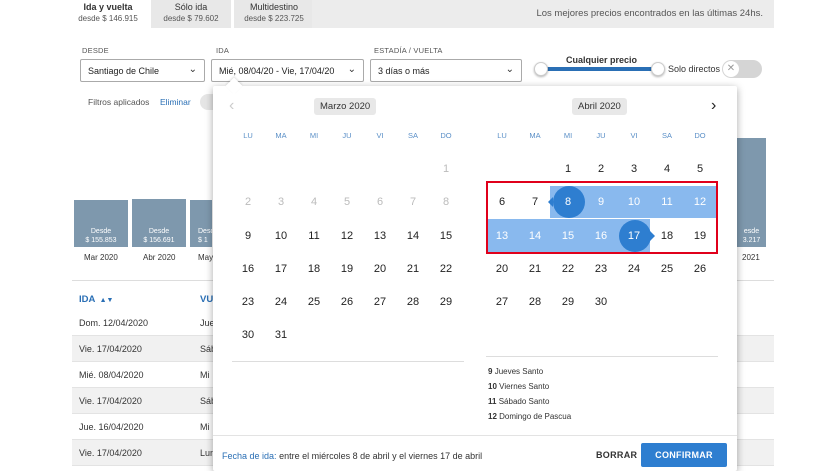 This screenshot has width=829, height=471. Describe the element at coordinates (380, 302) in the screenshot. I see `day-cell-march-27: 27` at that location.